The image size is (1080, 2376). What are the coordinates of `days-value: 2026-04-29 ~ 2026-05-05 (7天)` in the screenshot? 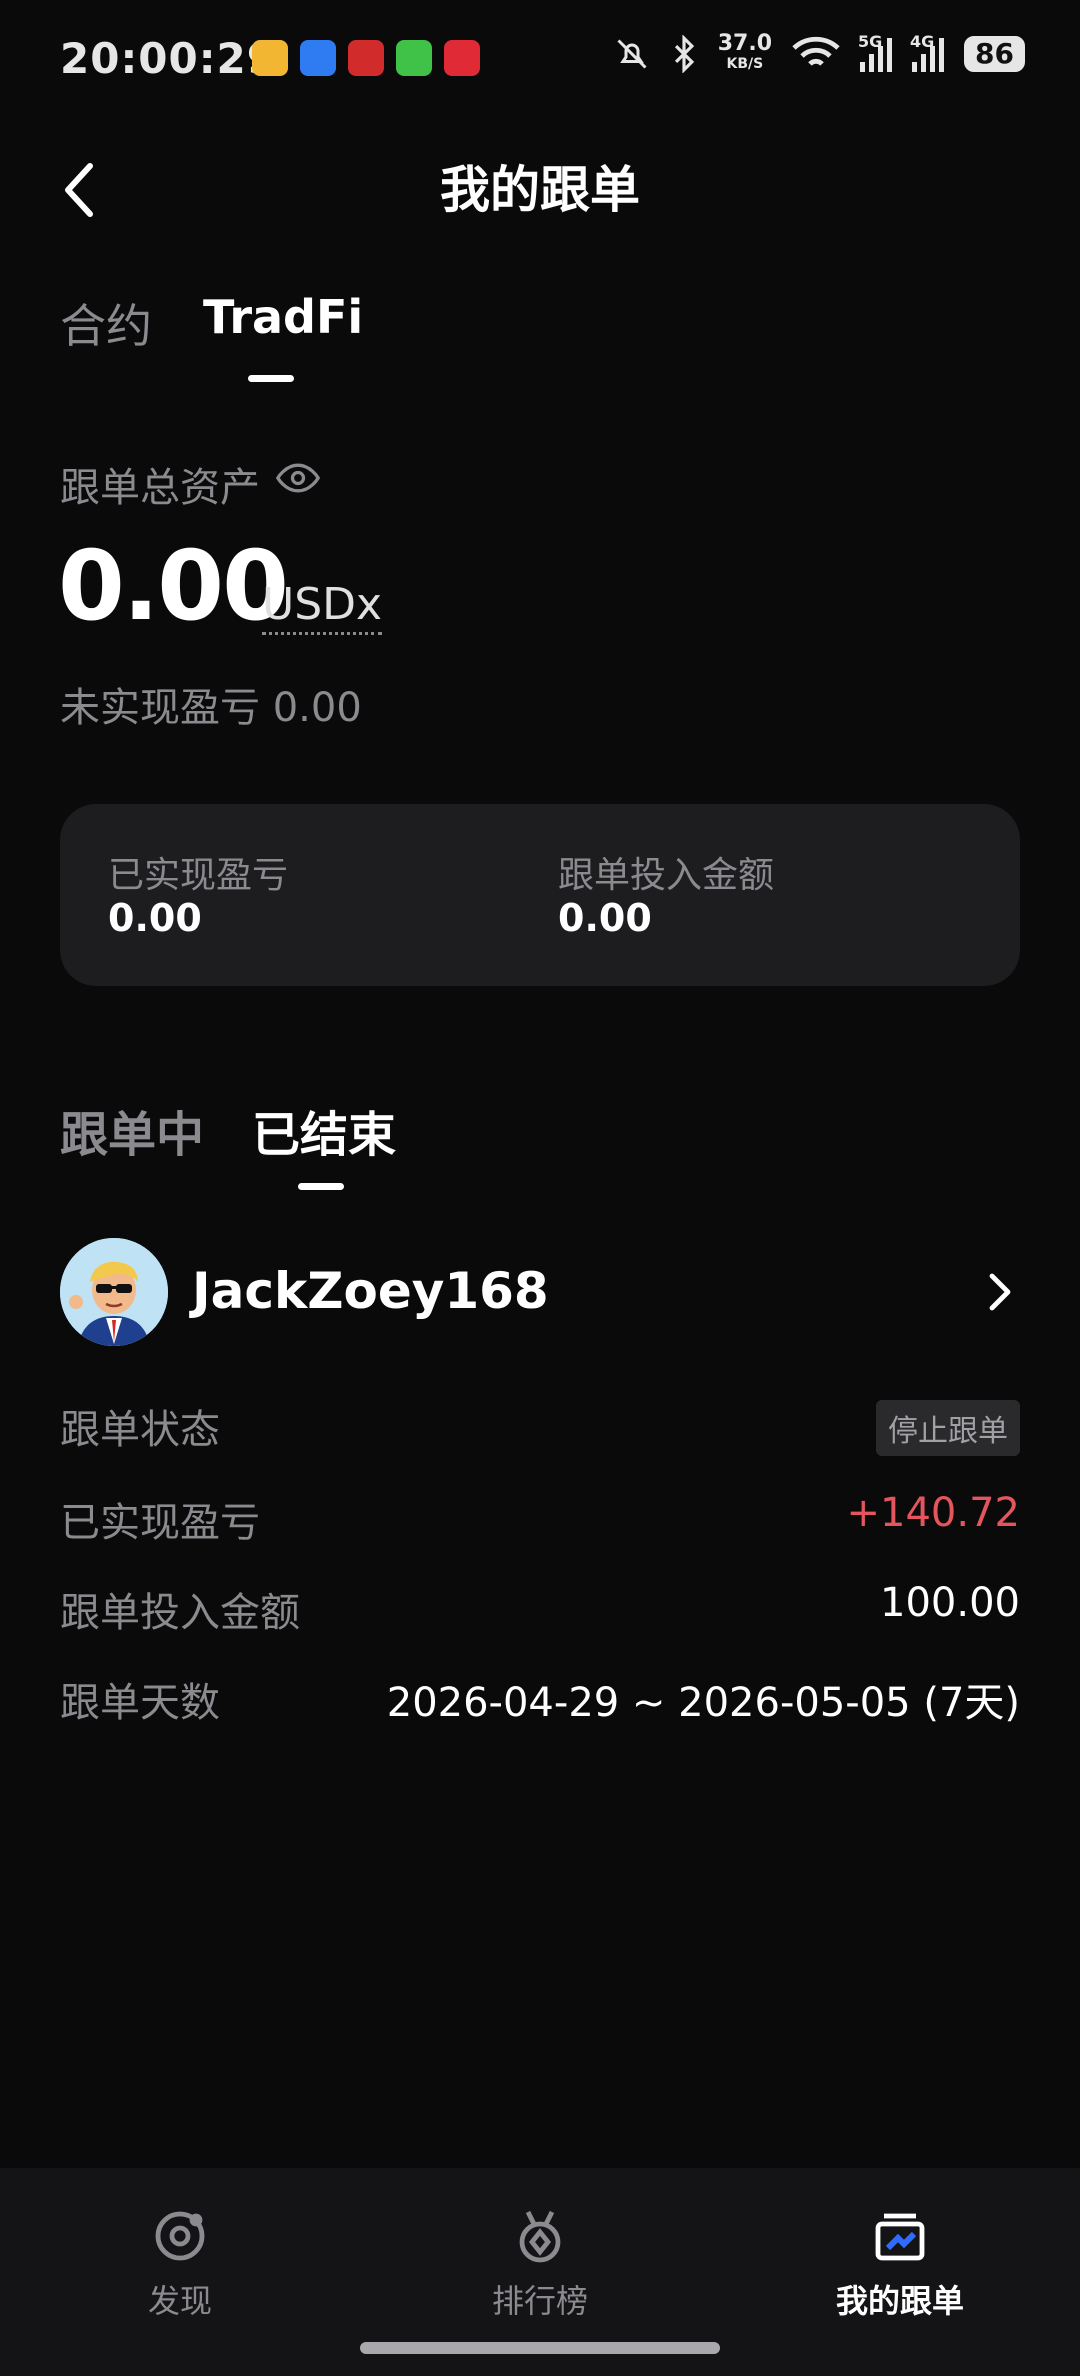 It's located at (703, 1703).